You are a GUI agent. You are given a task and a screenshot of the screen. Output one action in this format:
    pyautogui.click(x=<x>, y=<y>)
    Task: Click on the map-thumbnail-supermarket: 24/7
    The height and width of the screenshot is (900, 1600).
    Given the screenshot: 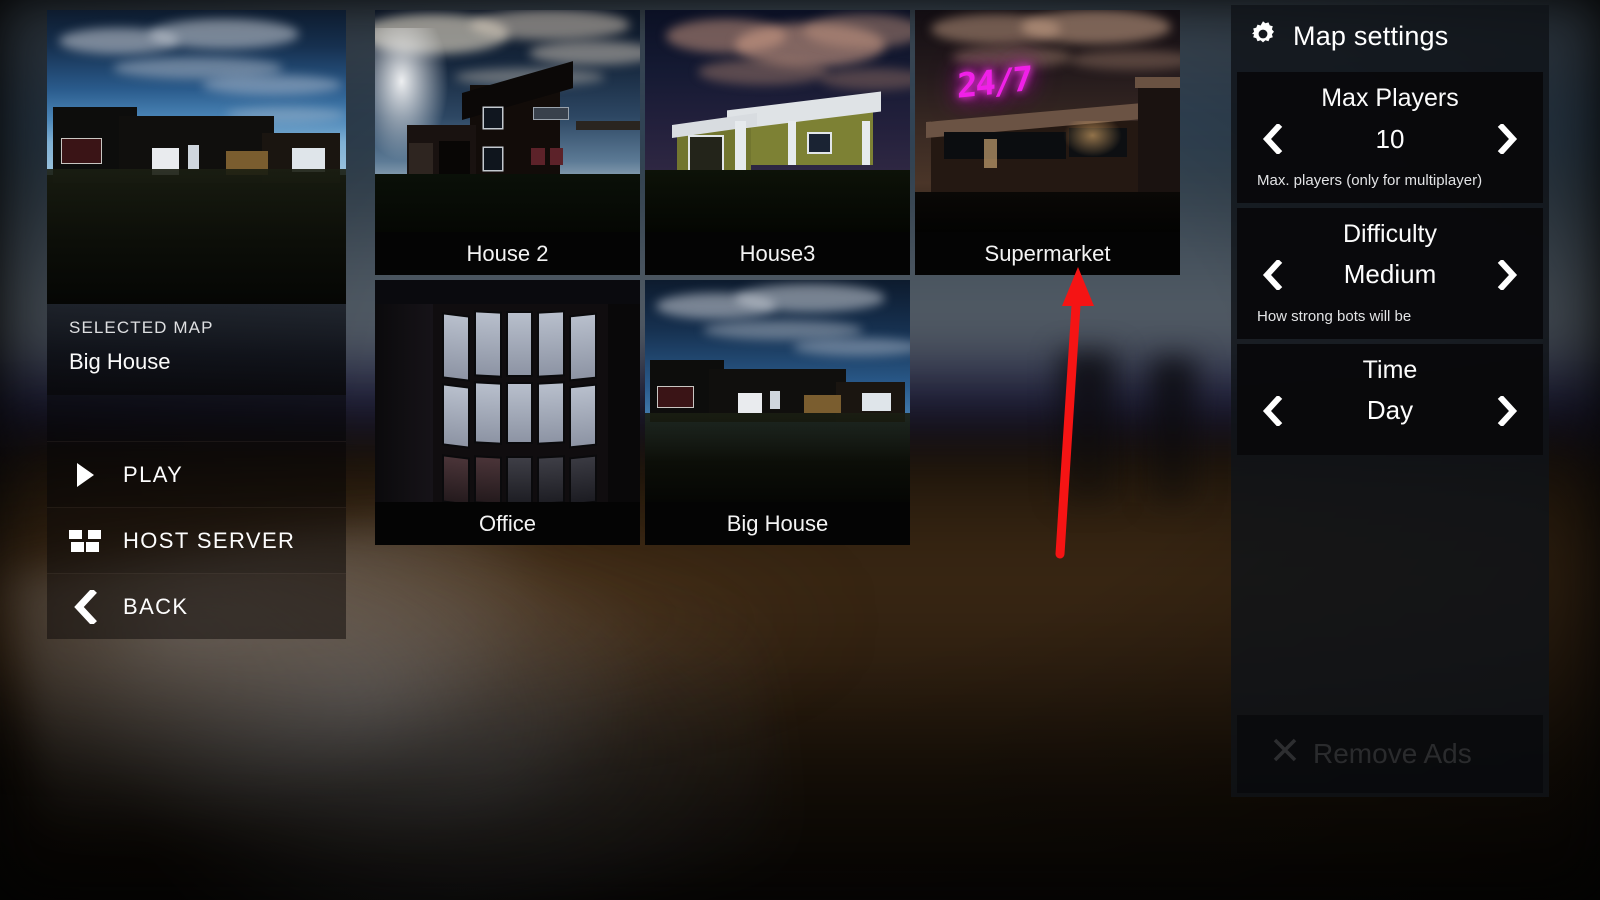 What is the action you would take?
    pyautogui.click(x=1047, y=121)
    